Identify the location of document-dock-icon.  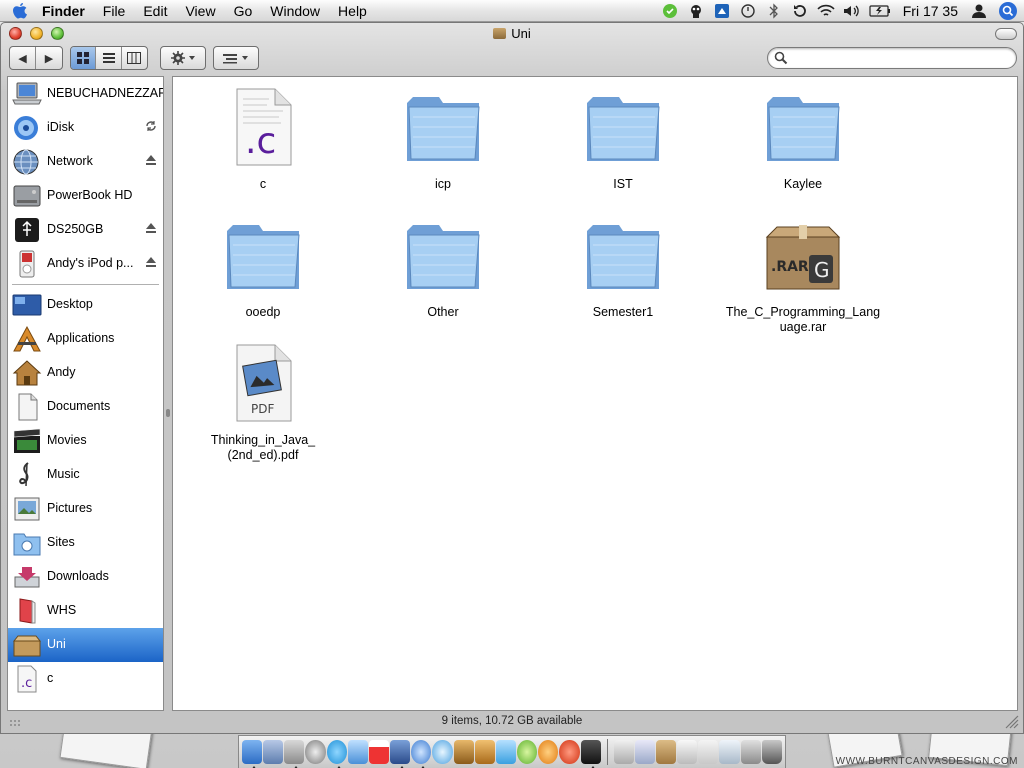
(623, 752).